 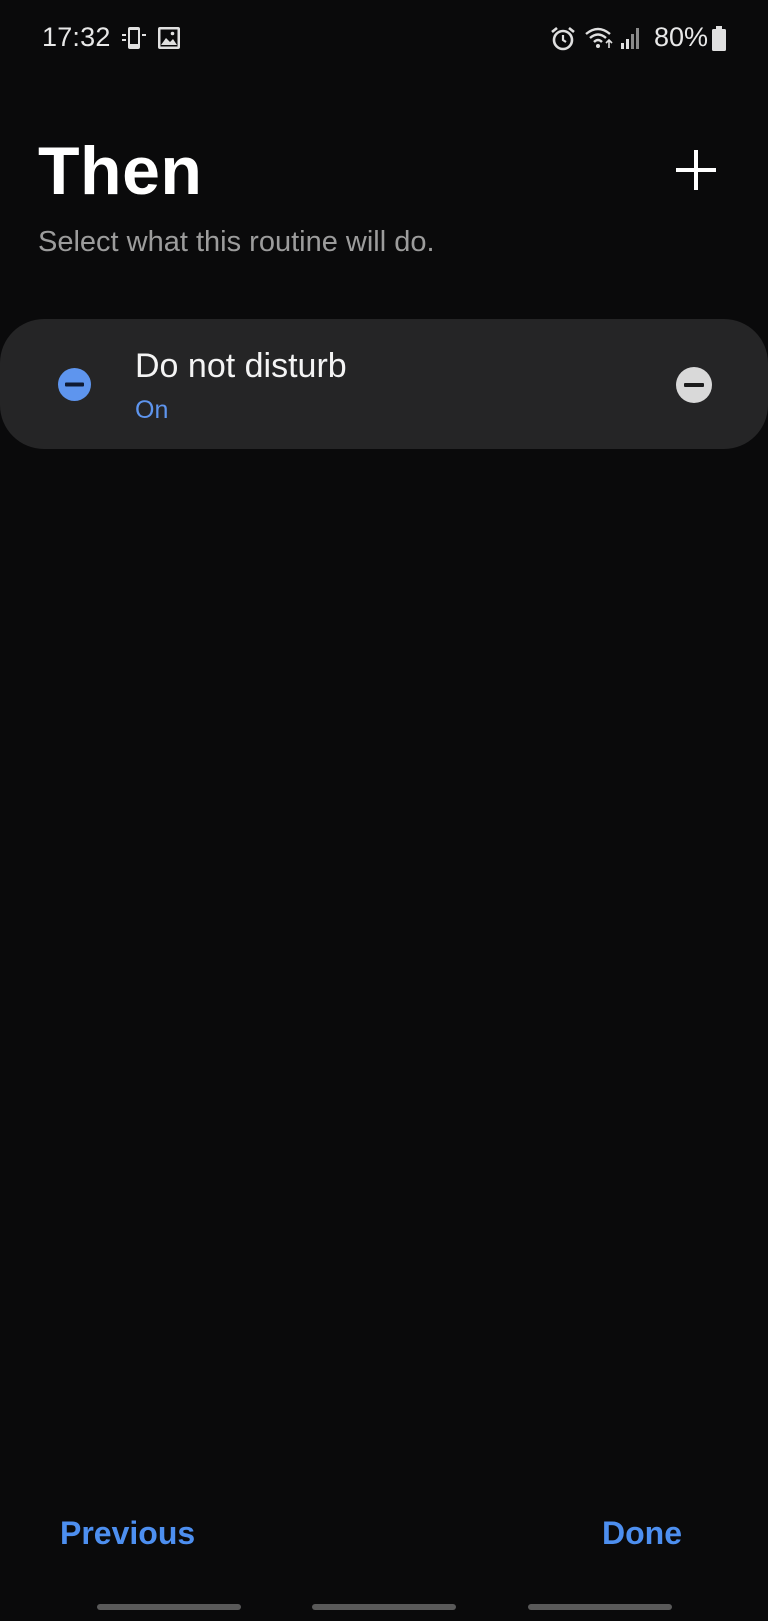 What do you see at coordinates (152, 410) in the screenshot?
I see `action-status: On` at bounding box center [152, 410].